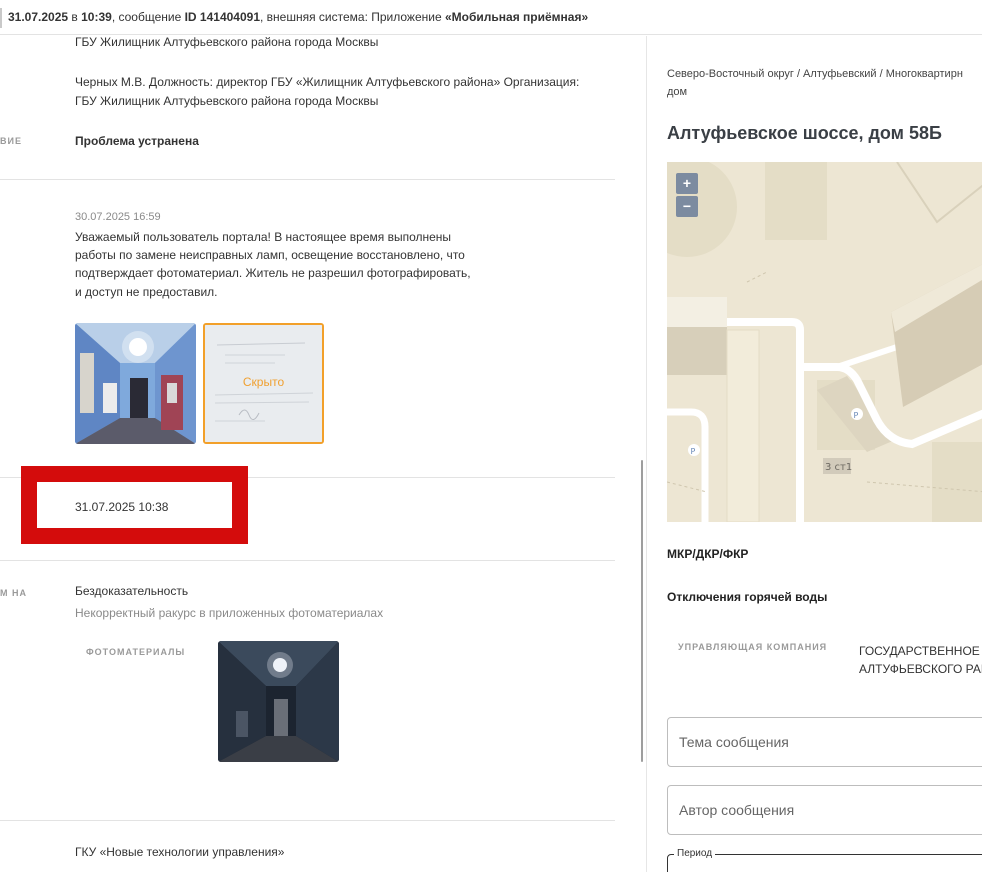 This screenshot has height=872, width=982. What do you see at coordinates (838, 467) in the screenshot?
I see `map-building-label: 3 ст1` at bounding box center [838, 467].